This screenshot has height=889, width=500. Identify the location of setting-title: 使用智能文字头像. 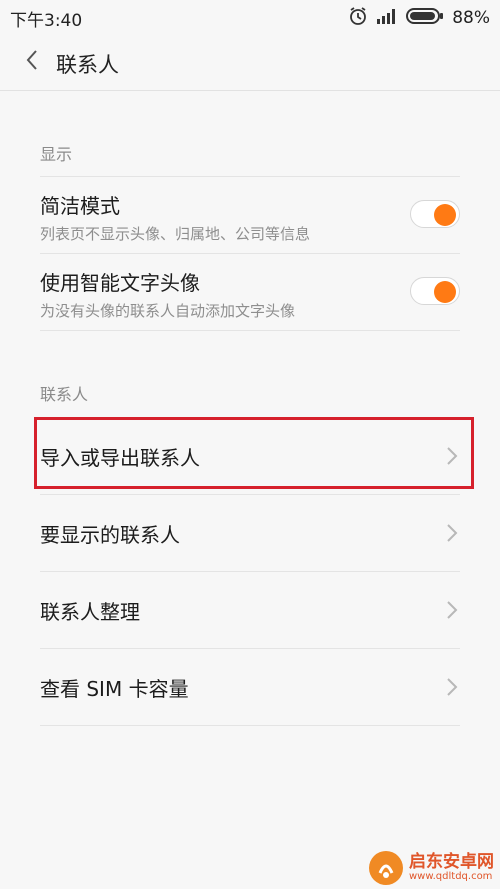
(120, 283).